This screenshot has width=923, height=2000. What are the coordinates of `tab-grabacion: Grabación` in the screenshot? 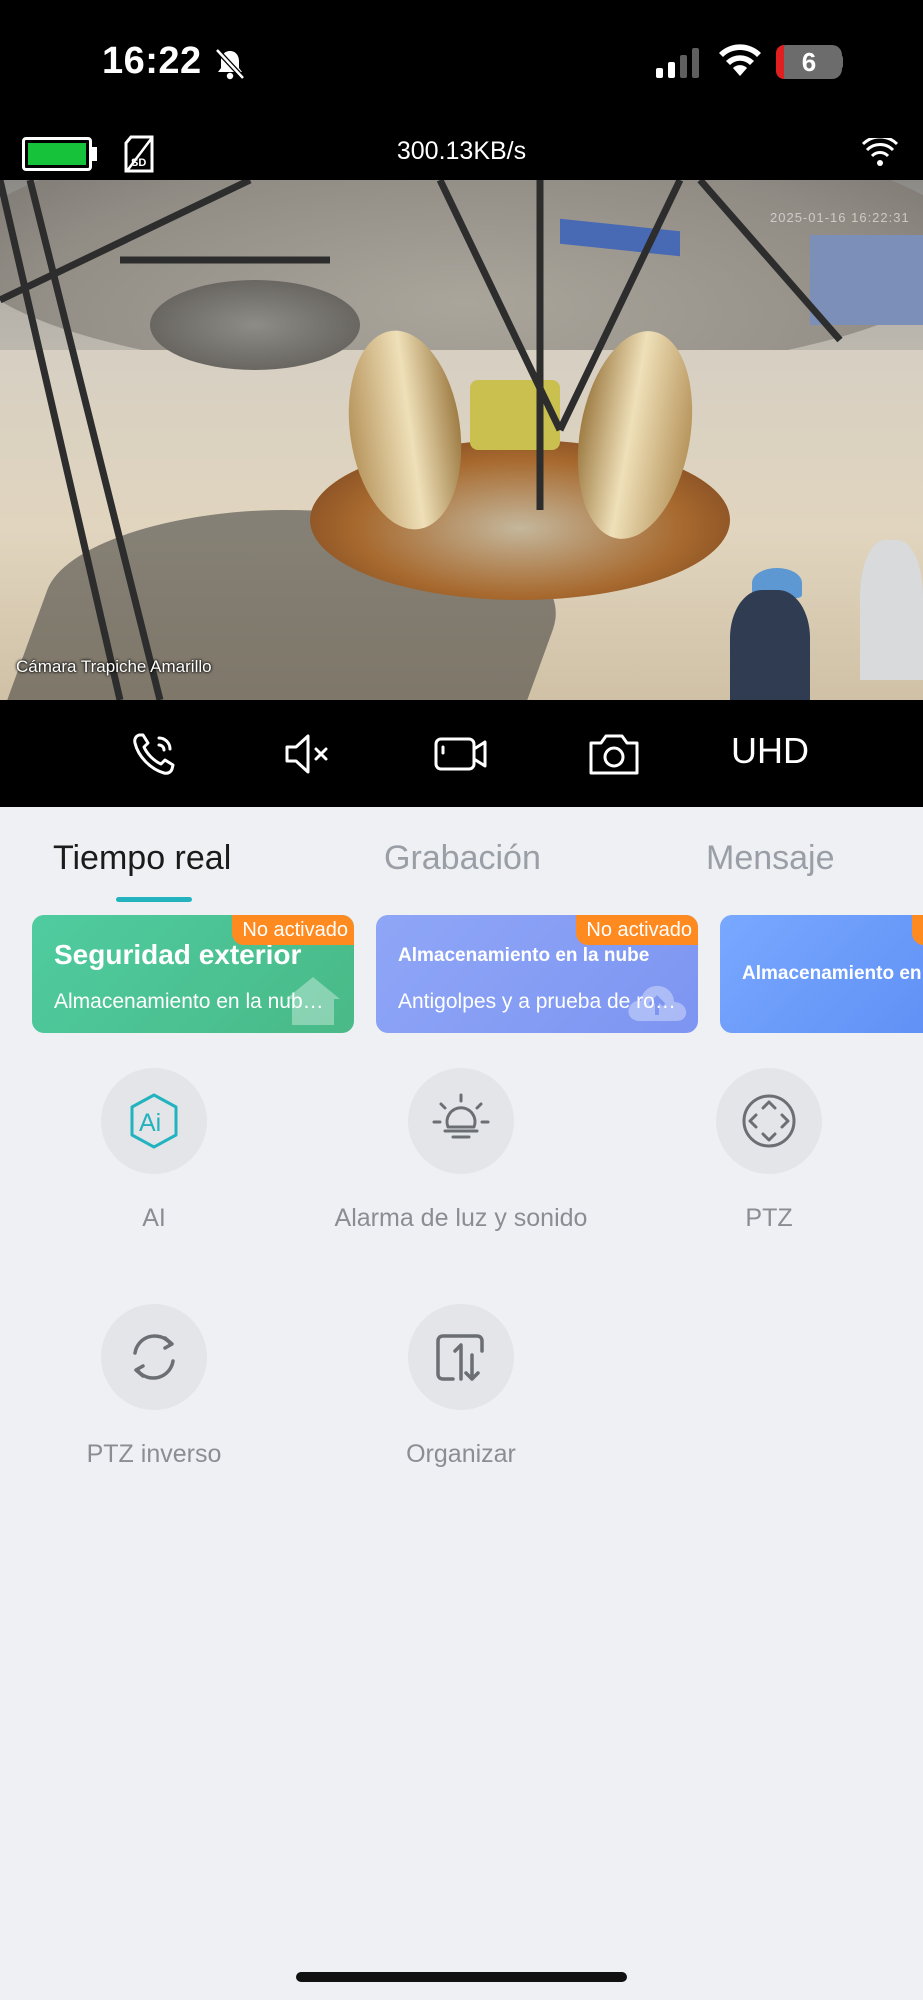 It's located at (462, 858).